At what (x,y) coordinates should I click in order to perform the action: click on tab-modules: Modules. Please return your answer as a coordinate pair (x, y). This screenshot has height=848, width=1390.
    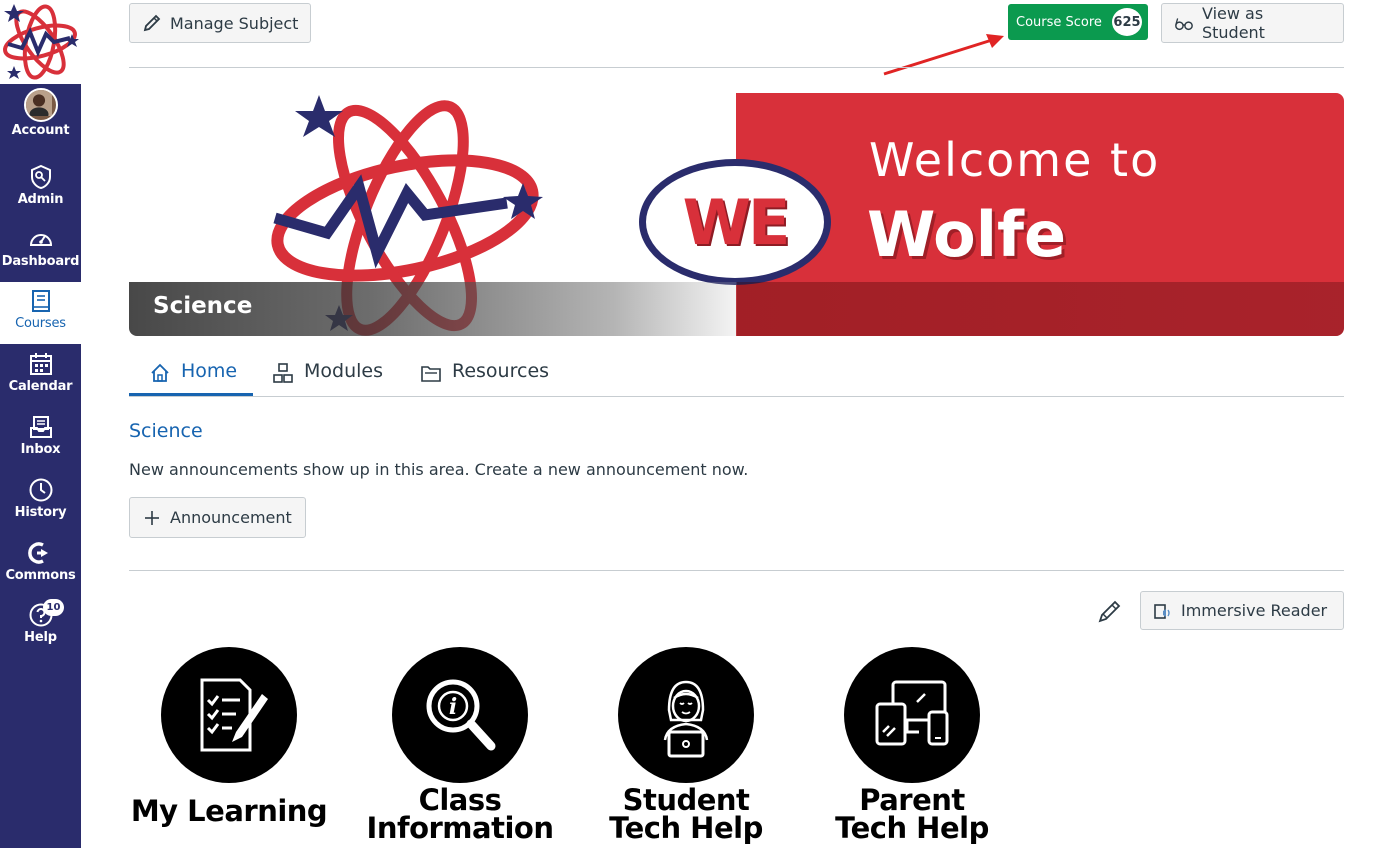
    Looking at the image, I should click on (327, 375).